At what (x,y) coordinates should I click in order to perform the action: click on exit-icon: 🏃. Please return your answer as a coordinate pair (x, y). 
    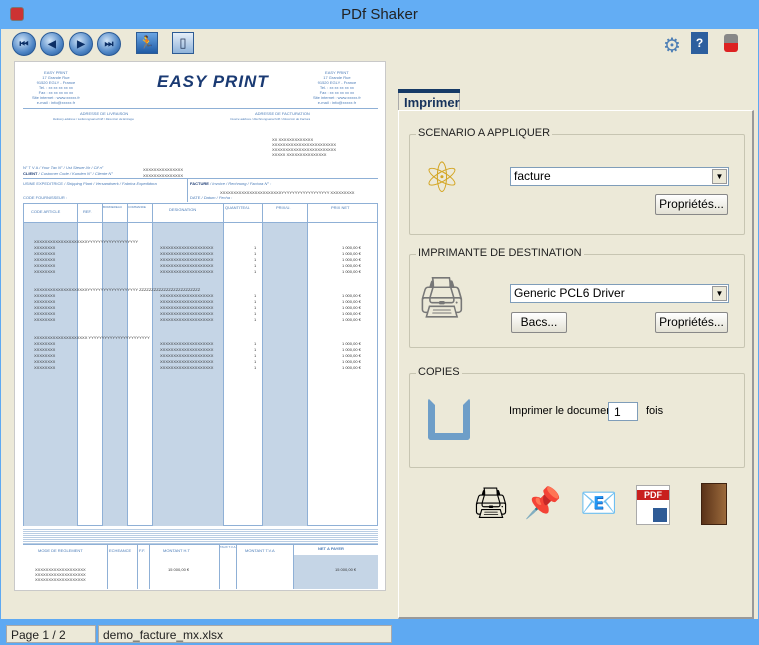
    Looking at the image, I should click on (147, 43).